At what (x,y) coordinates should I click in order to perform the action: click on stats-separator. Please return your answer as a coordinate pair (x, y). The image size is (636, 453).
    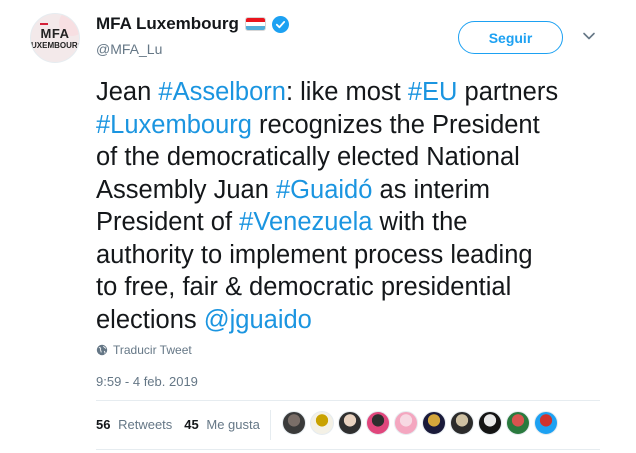
    Looking at the image, I should click on (270, 425).